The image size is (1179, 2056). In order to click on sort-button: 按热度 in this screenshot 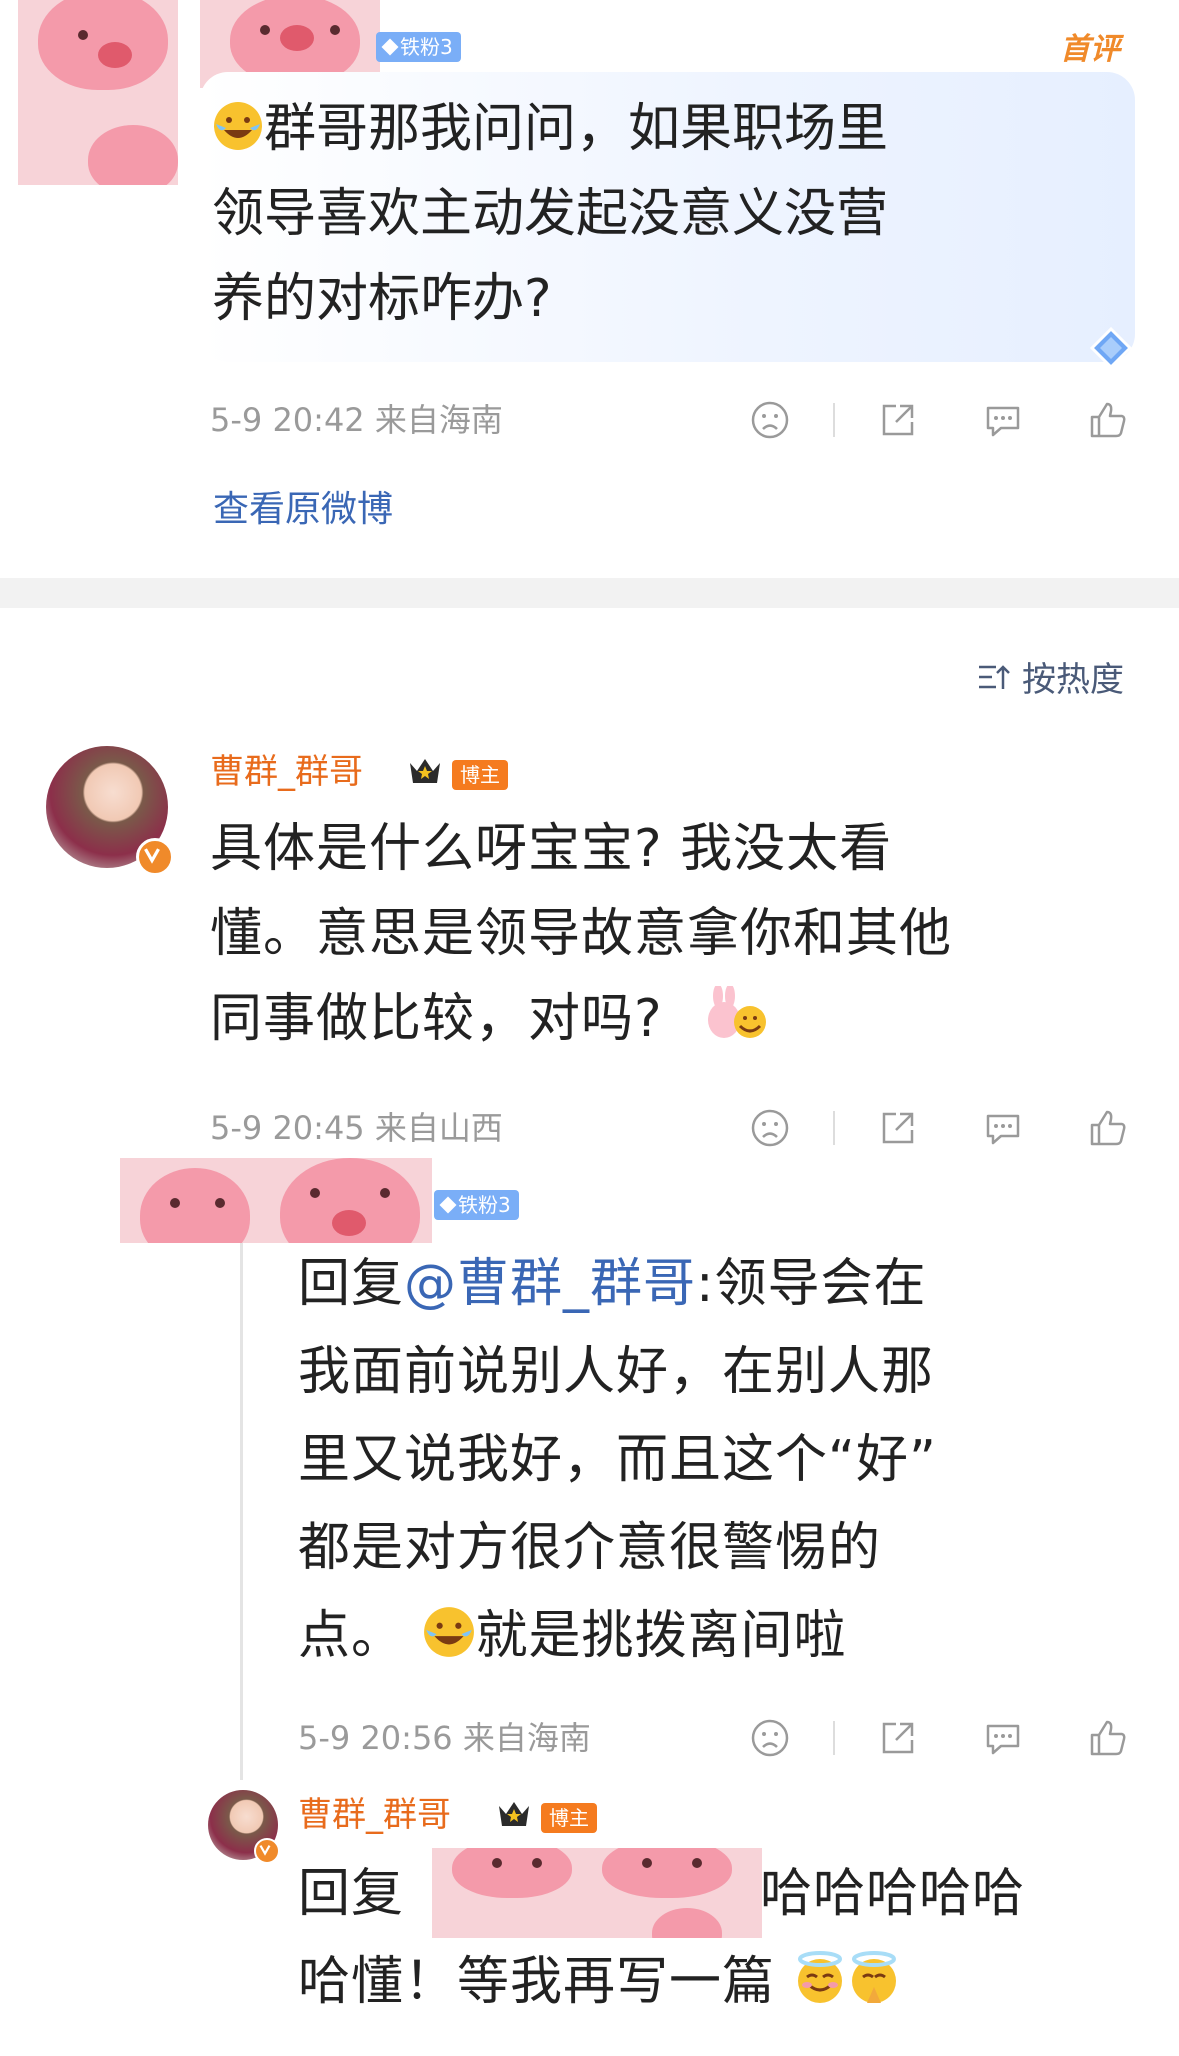, I will do `click(1050, 676)`.